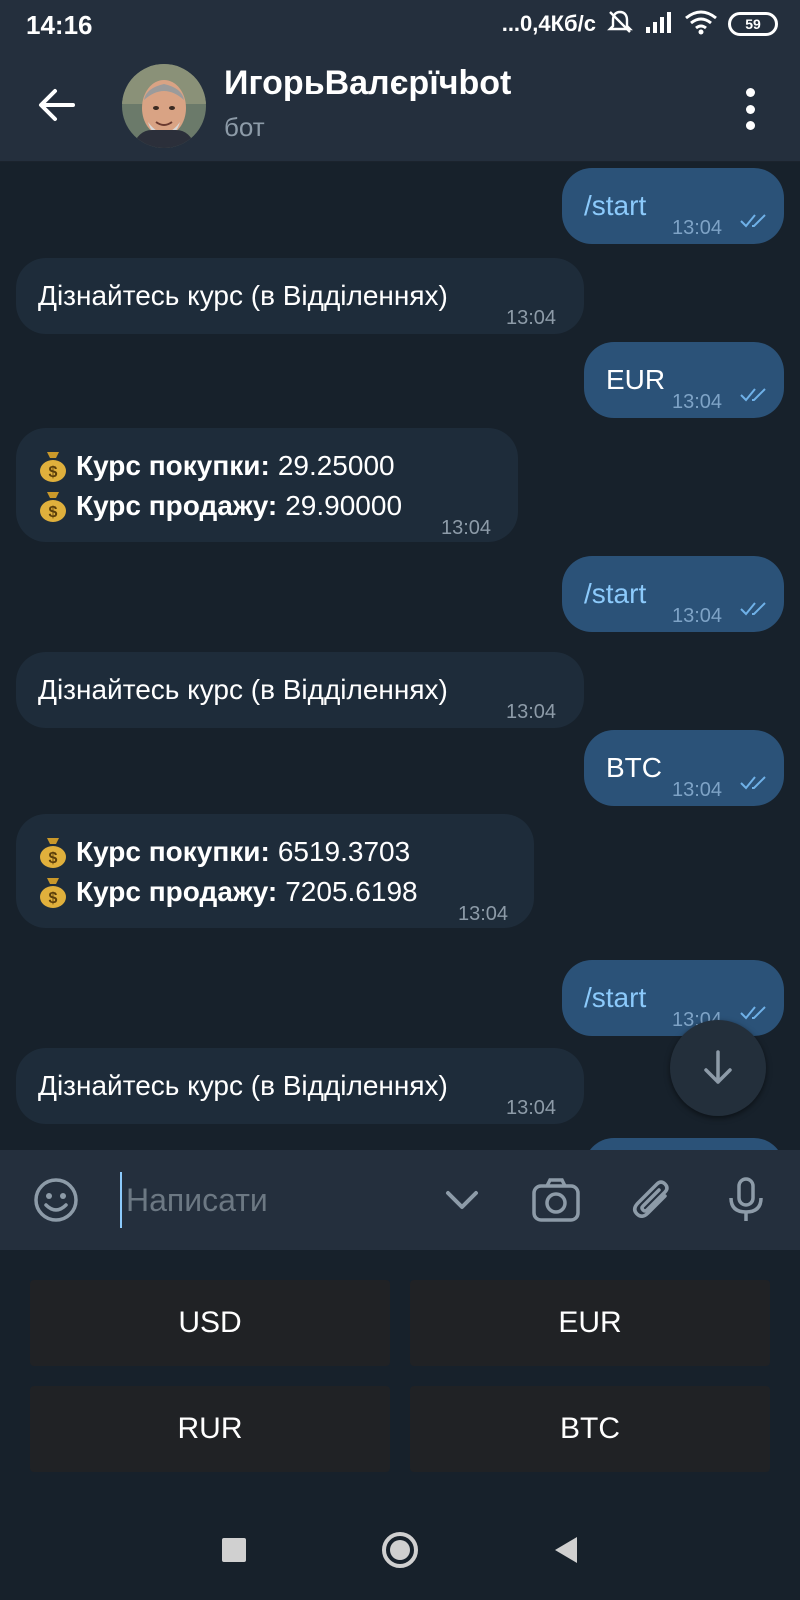  I want to click on message-input: Написати, so click(270, 1200).